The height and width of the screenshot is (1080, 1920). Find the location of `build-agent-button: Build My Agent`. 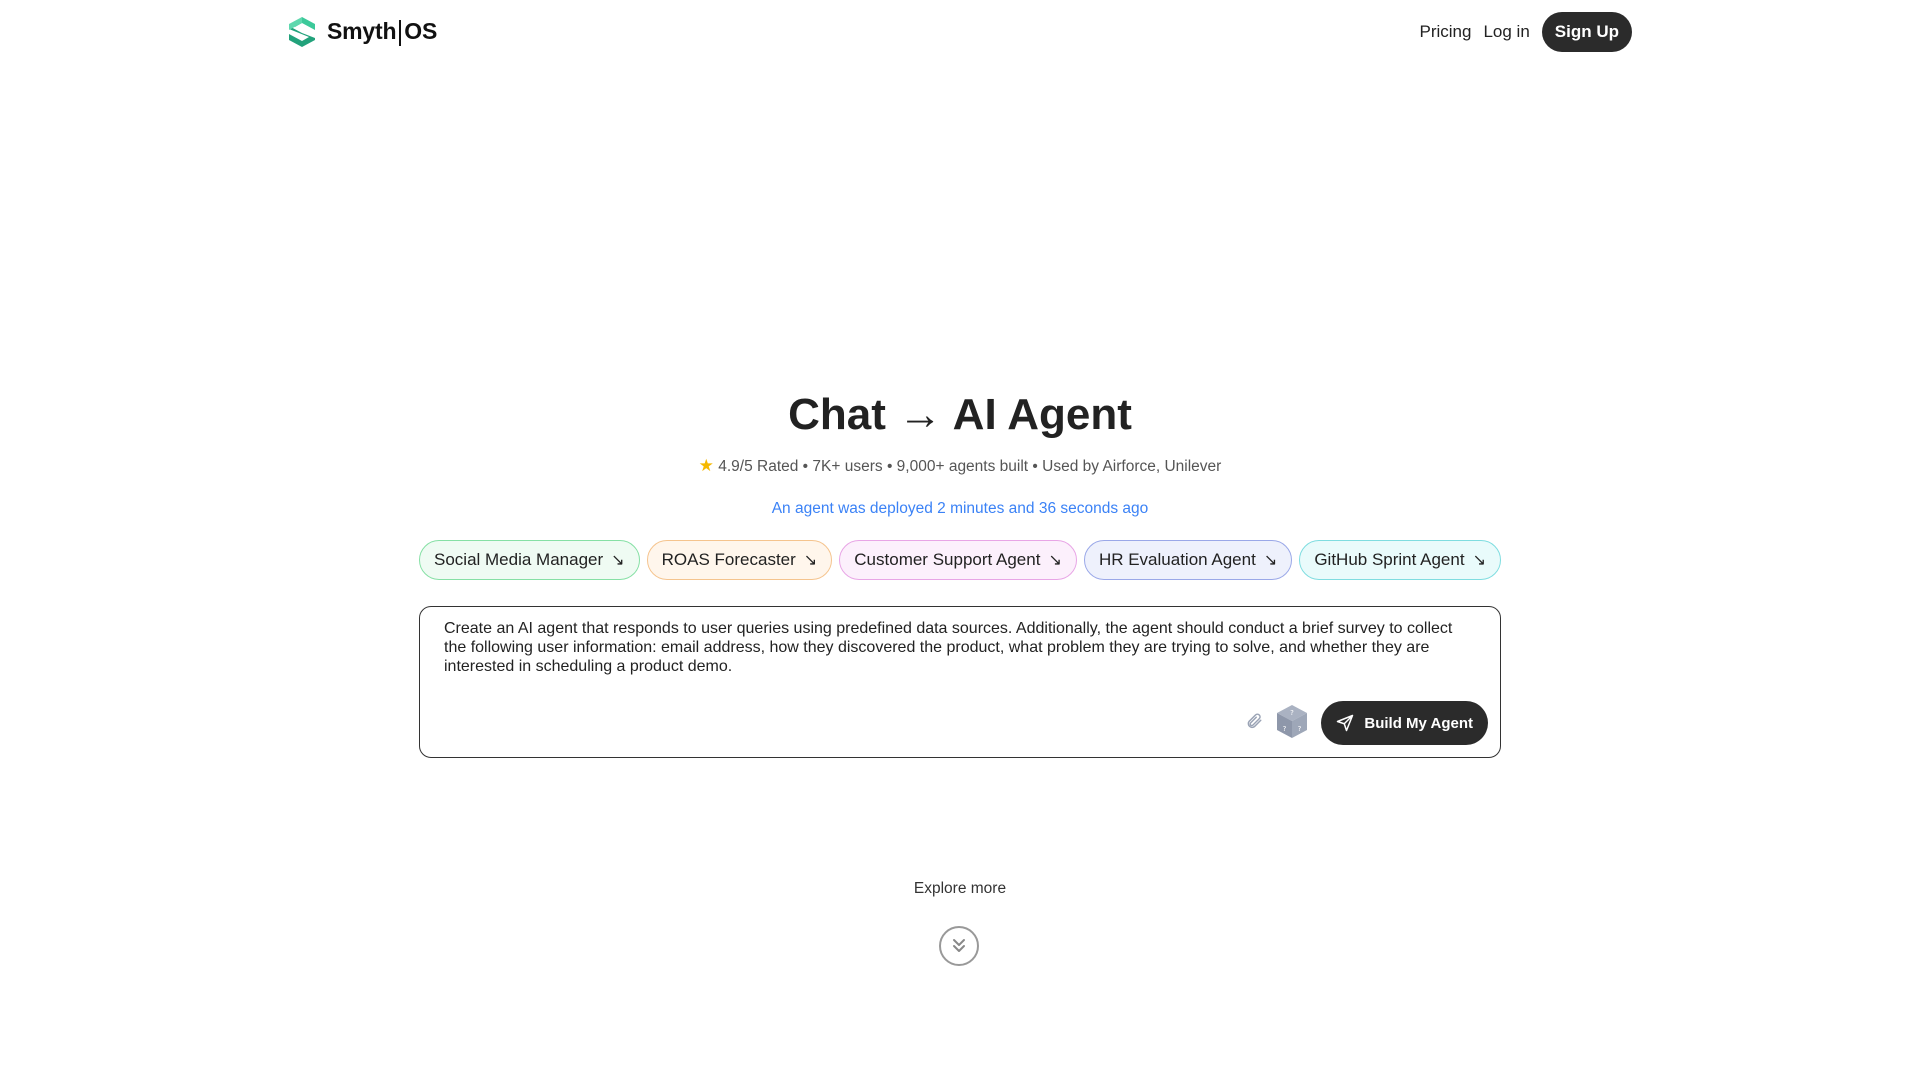

build-agent-button: Build My Agent is located at coordinates (1404, 723).